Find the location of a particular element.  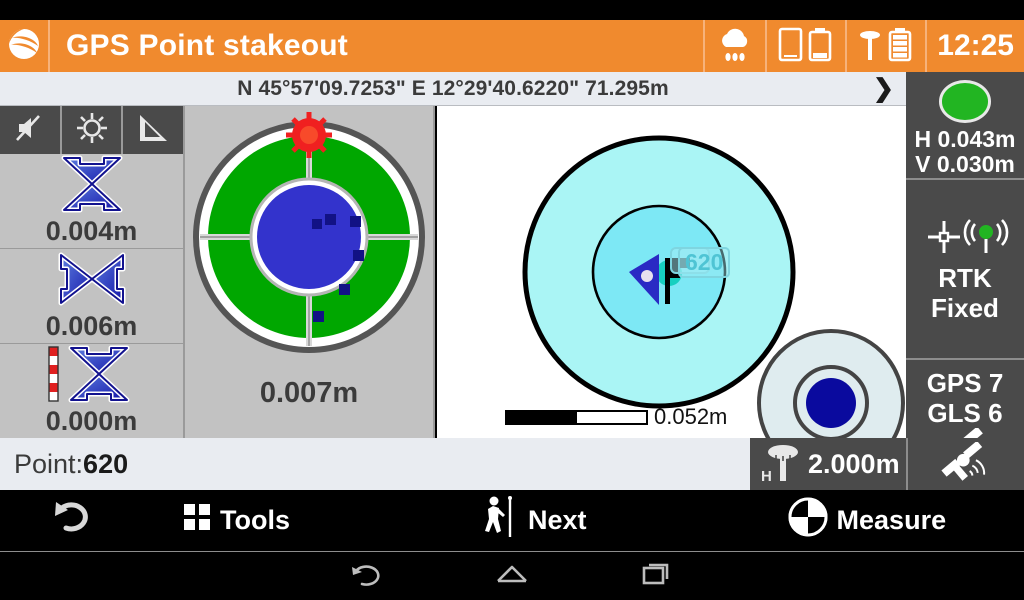

brightness-button is located at coordinates (93, 130).